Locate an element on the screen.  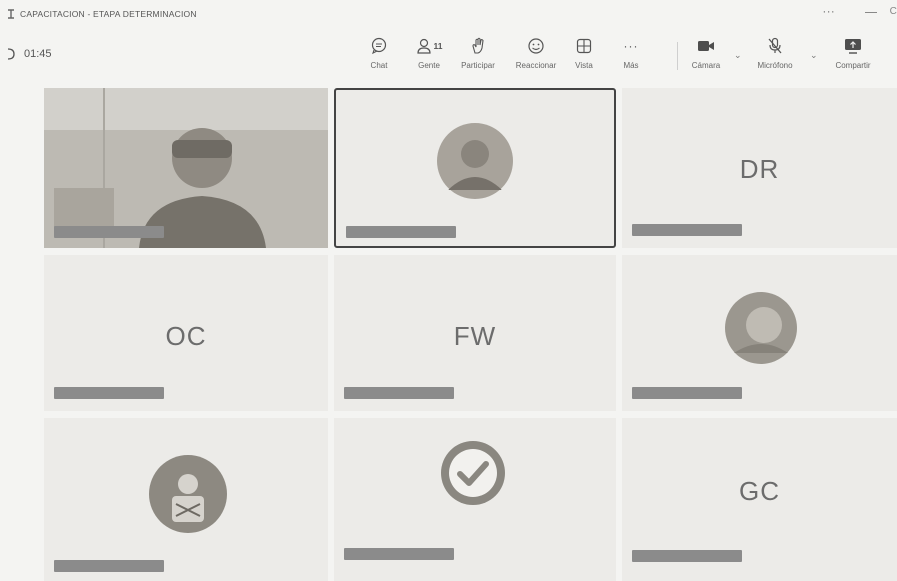
participant-video-feed is located at coordinates (186, 168).